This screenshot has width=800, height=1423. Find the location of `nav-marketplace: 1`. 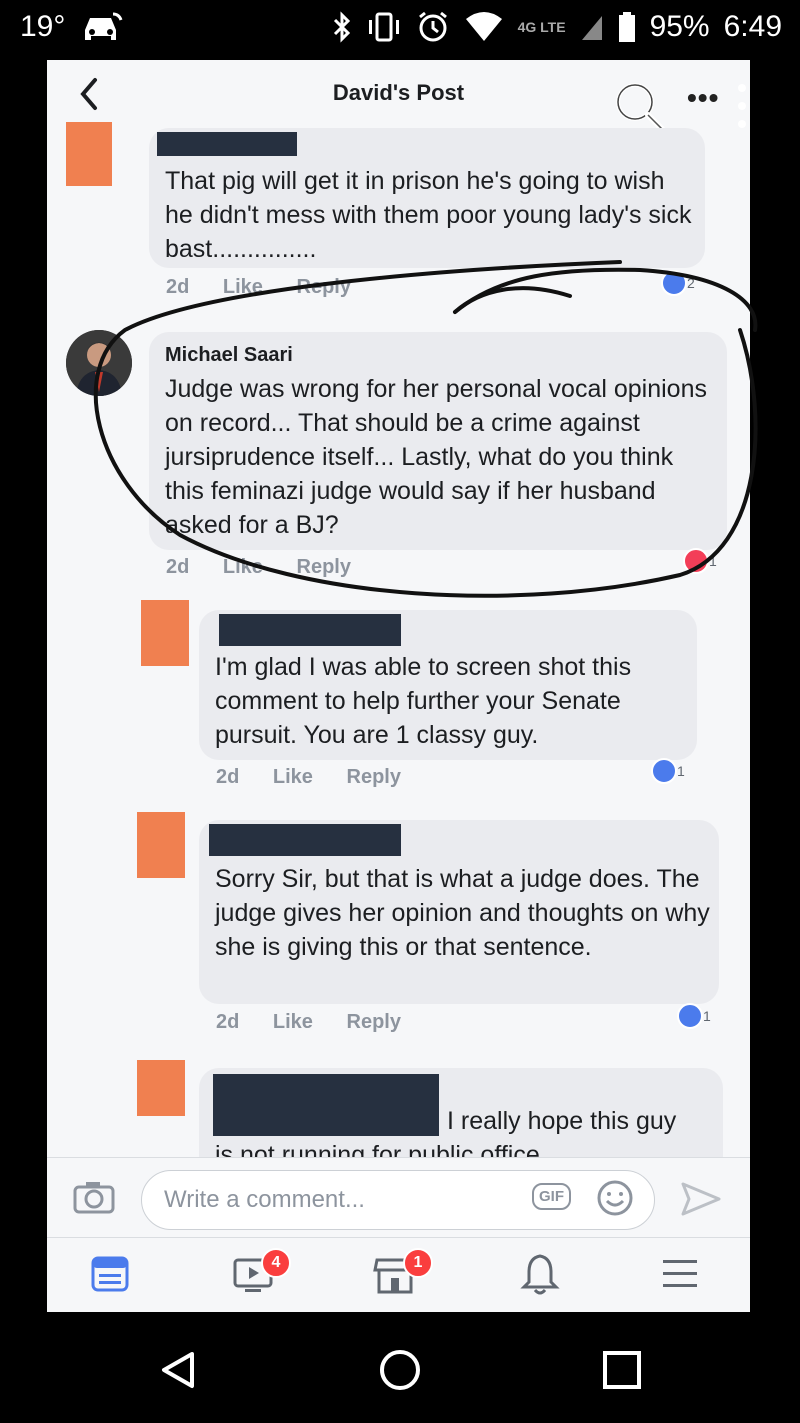

nav-marketplace: 1 is located at coordinates (403, 1275).